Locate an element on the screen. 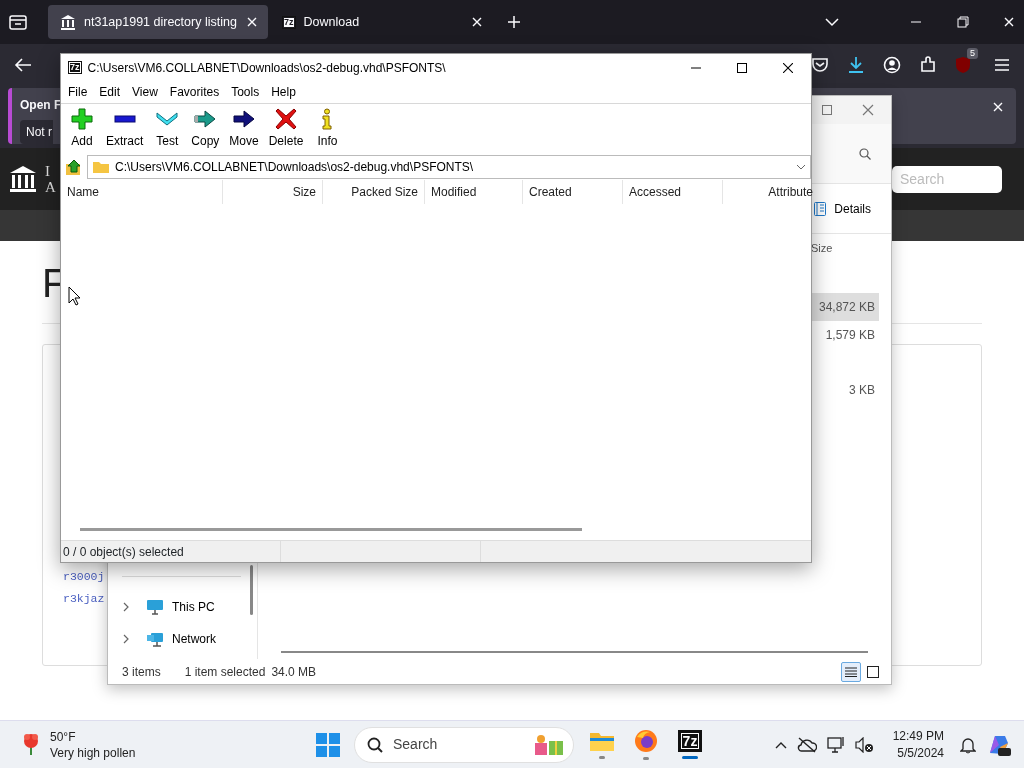 The image size is (1024, 768). column-header: Packed Size is located at coordinates (374, 192).